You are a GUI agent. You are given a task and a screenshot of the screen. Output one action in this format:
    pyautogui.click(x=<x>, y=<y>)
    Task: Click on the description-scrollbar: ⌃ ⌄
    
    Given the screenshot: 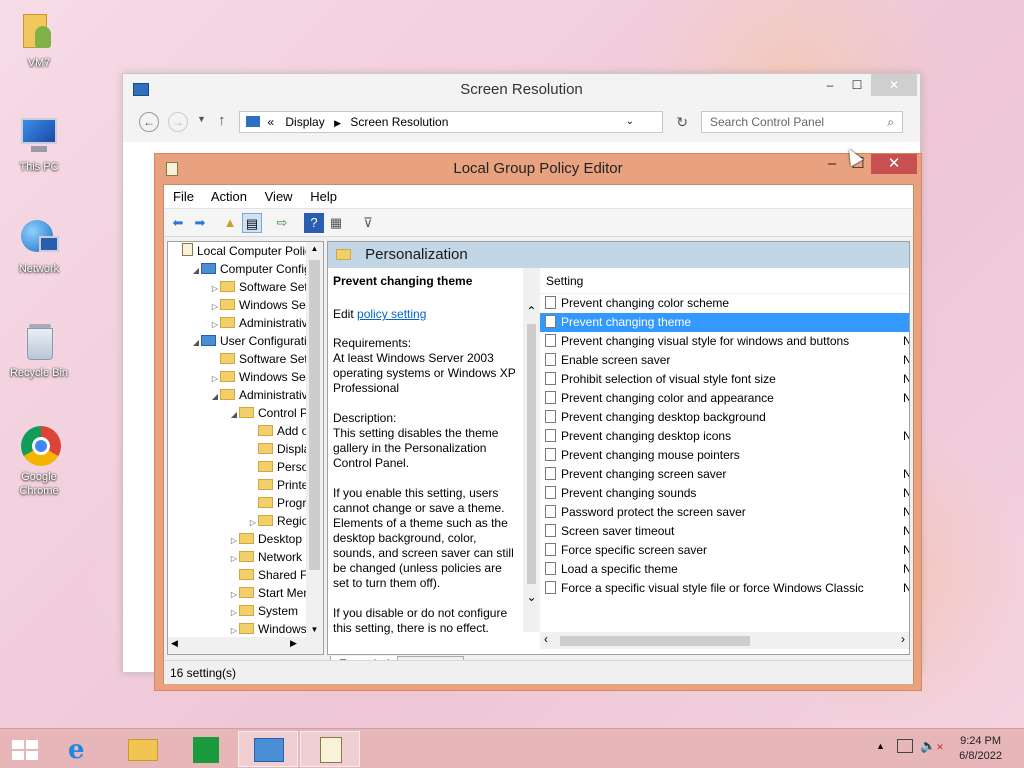 What is the action you would take?
    pyautogui.click(x=531, y=450)
    